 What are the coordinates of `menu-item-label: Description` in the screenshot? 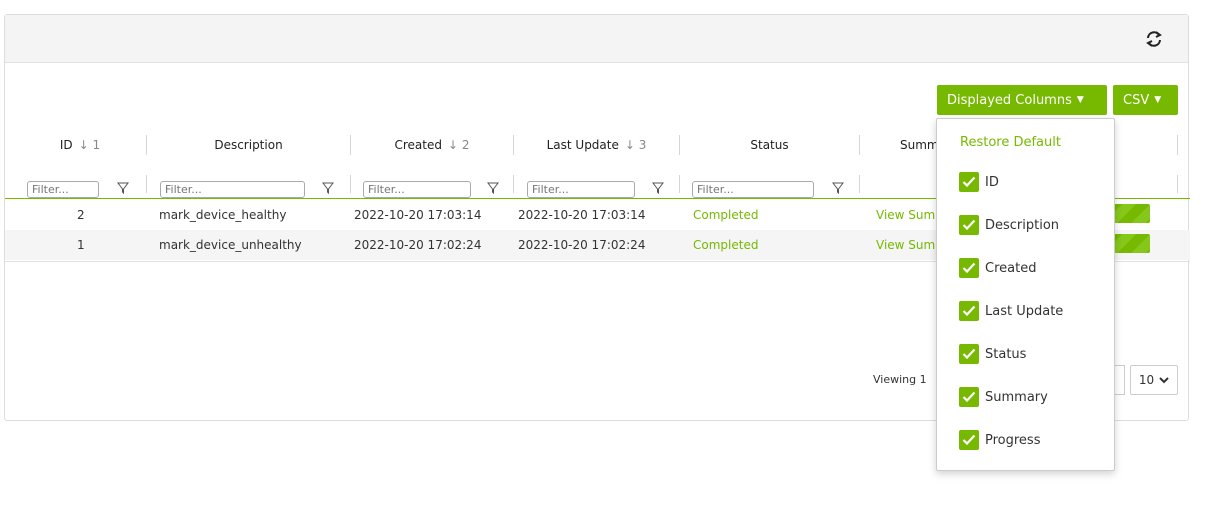 It's located at (1022, 225).